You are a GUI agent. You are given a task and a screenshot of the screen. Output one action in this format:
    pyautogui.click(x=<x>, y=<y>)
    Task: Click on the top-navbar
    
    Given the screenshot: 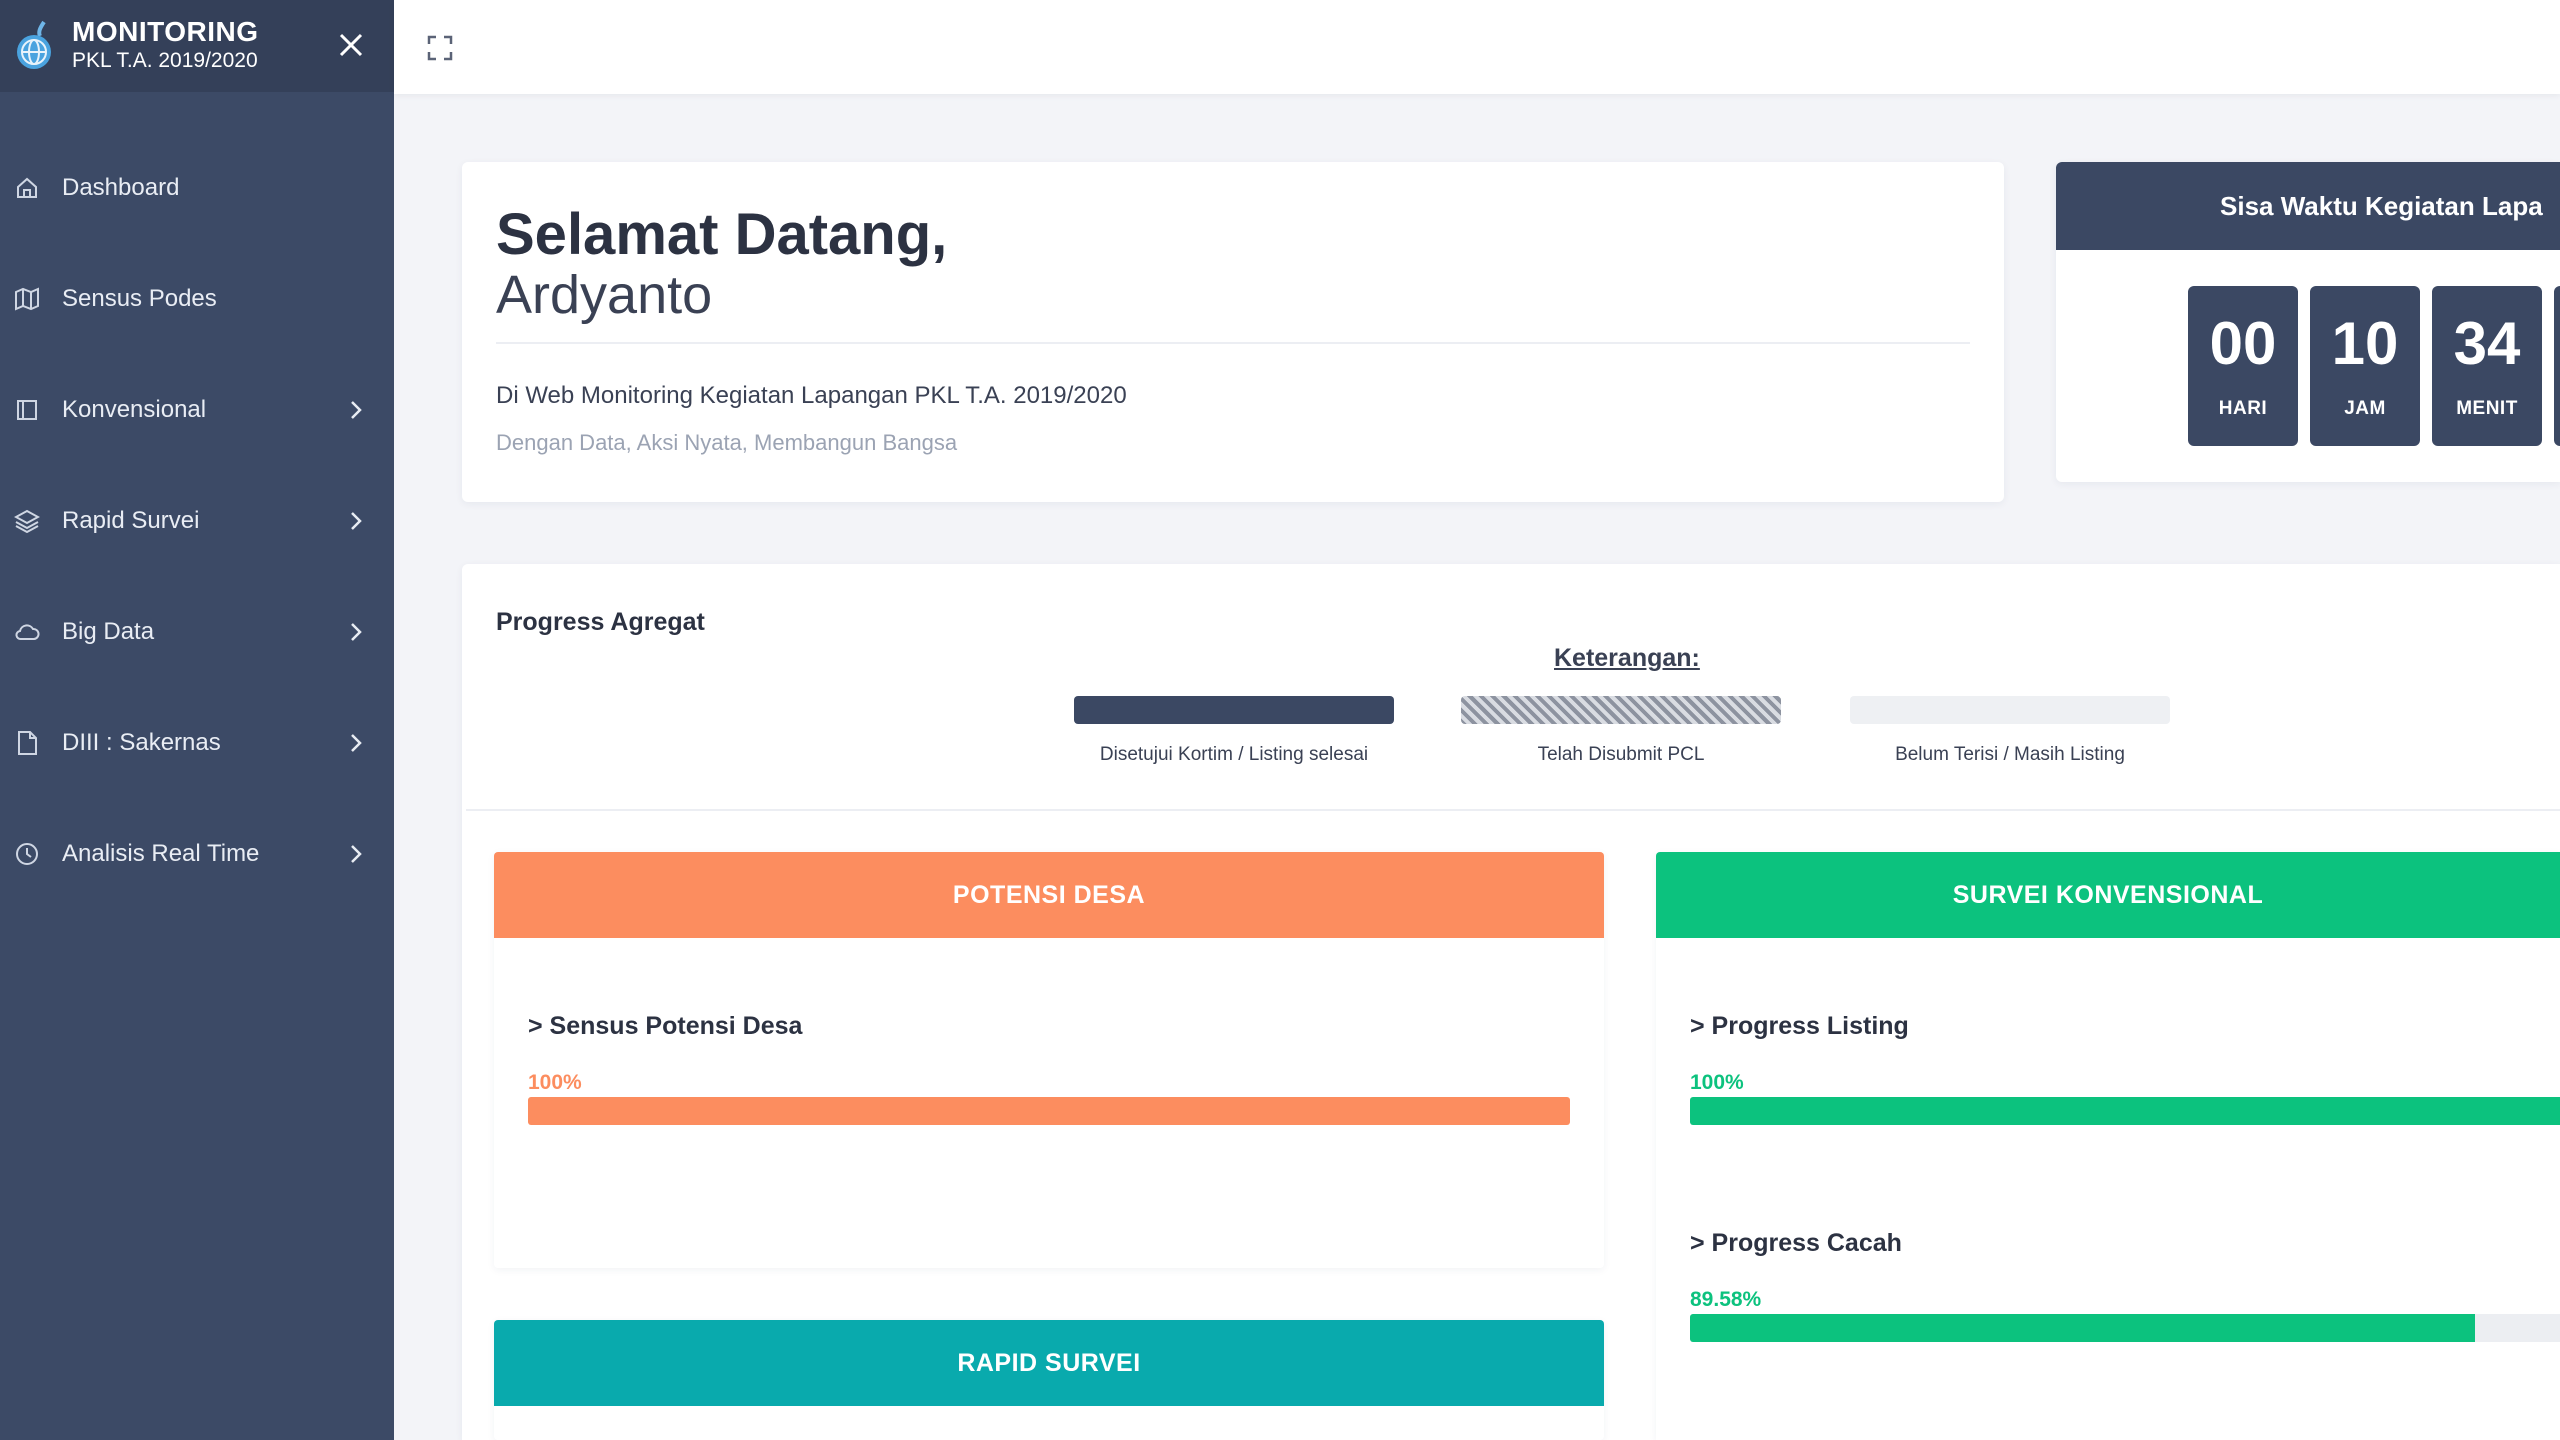 What is the action you would take?
    pyautogui.click(x=1477, y=47)
    